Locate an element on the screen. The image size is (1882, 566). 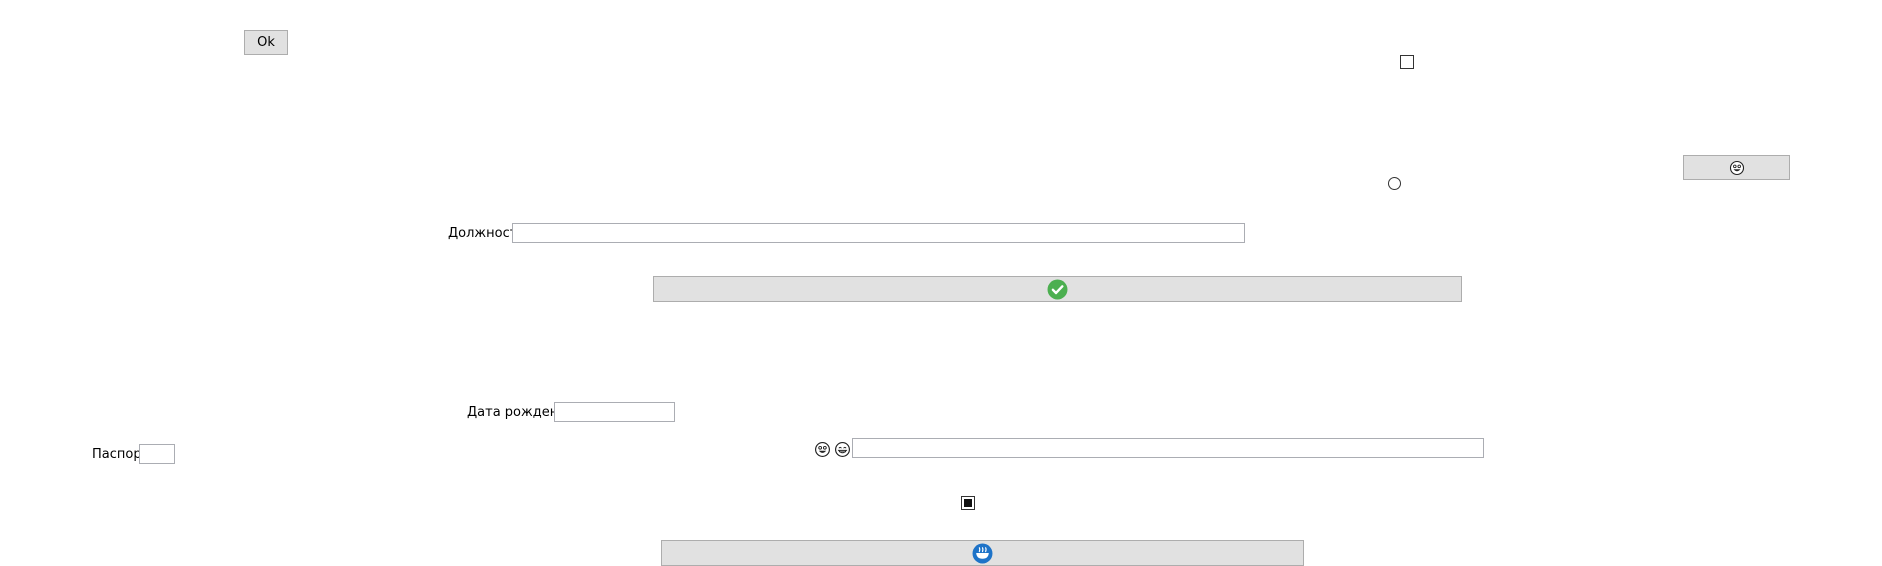
radio-button is located at coordinates (1394, 183).